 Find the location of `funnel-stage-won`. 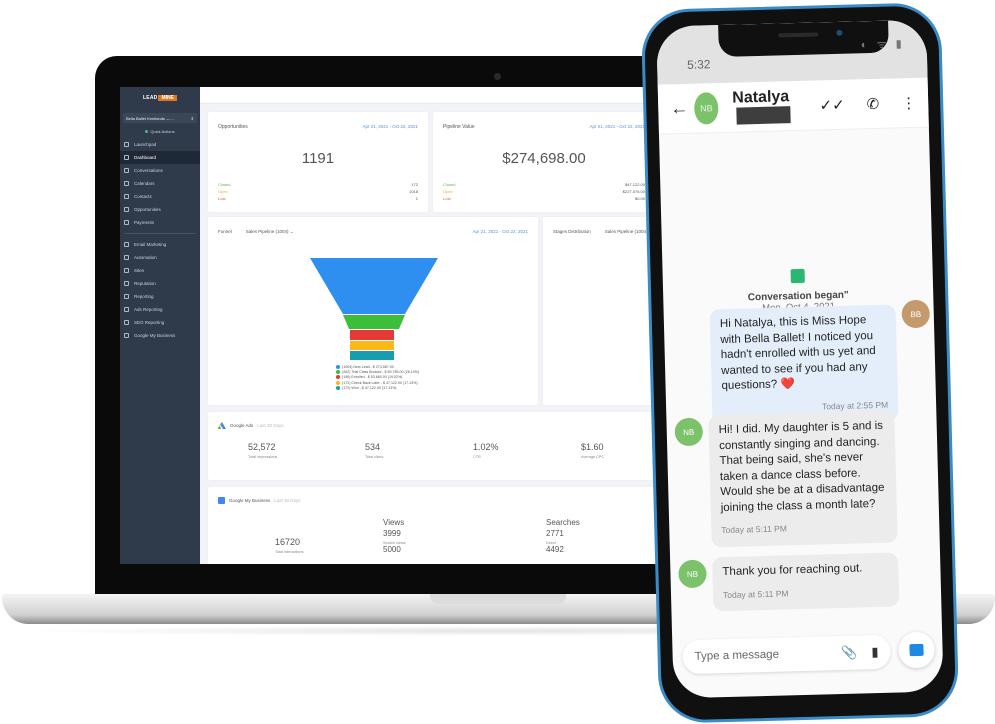

funnel-stage-won is located at coordinates (372, 355).